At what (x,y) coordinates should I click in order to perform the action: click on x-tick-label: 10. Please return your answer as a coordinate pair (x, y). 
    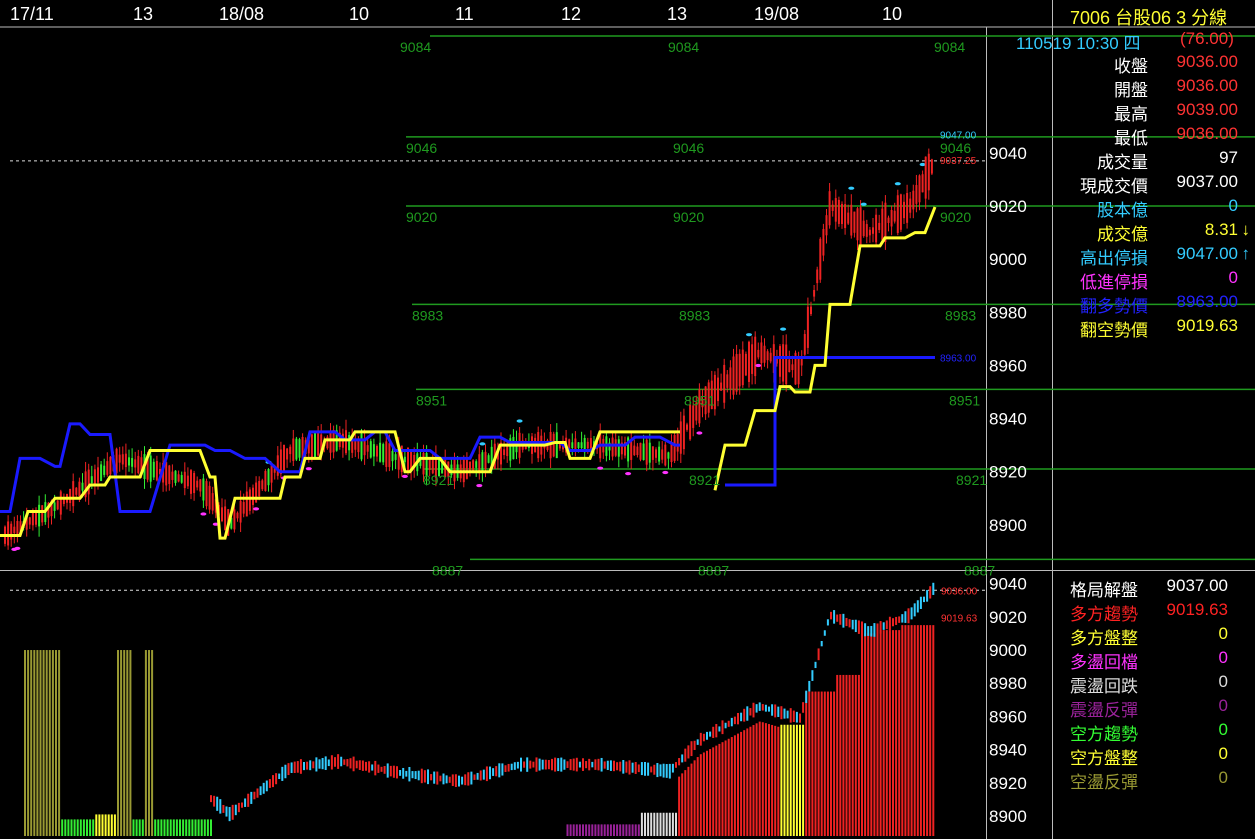
    Looking at the image, I should click on (359, 14).